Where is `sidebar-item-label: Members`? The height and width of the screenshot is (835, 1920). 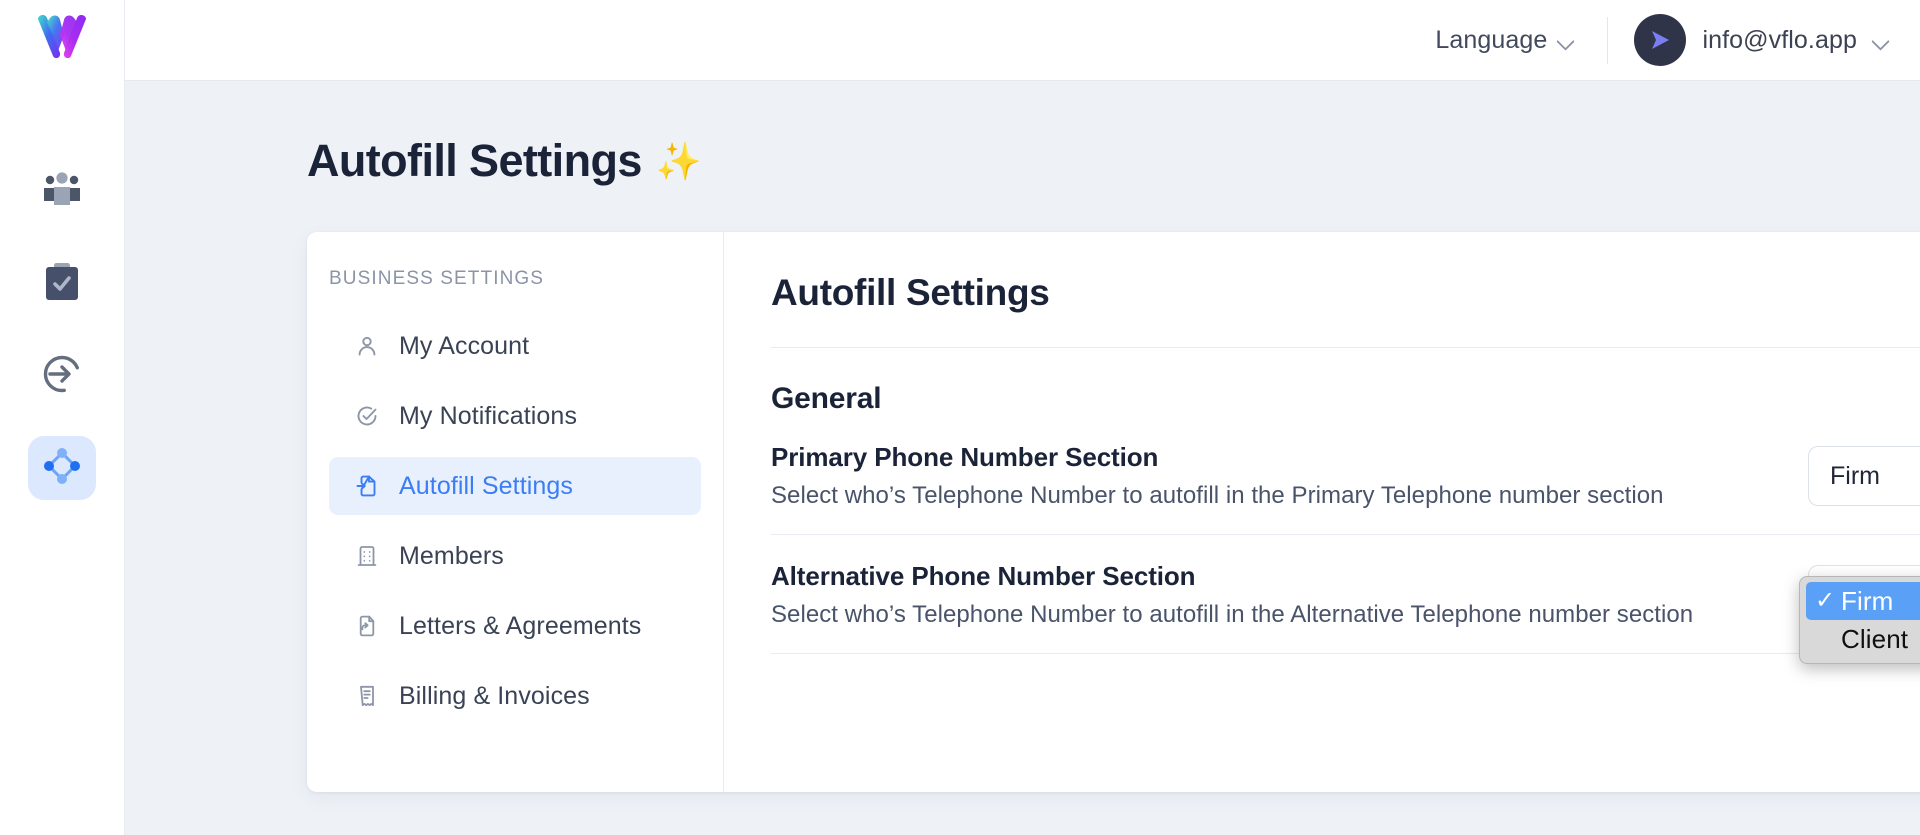
sidebar-item-label: Members is located at coordinates (451, 555).